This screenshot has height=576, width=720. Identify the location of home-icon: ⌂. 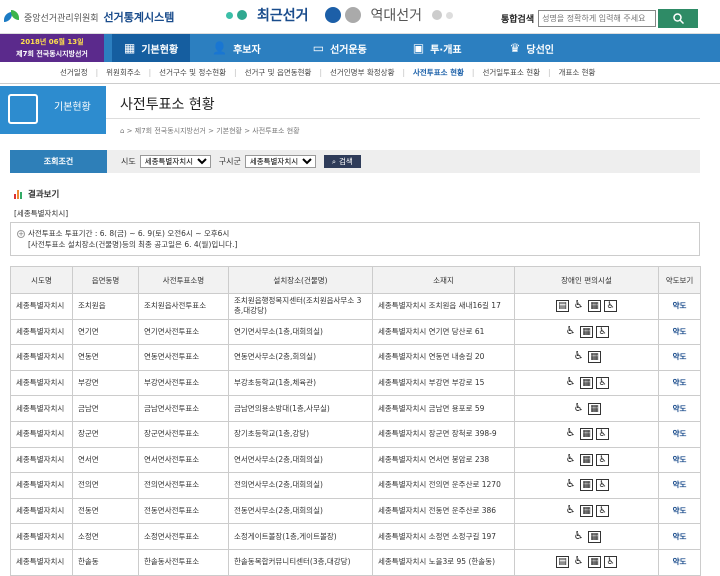
(122, 131).